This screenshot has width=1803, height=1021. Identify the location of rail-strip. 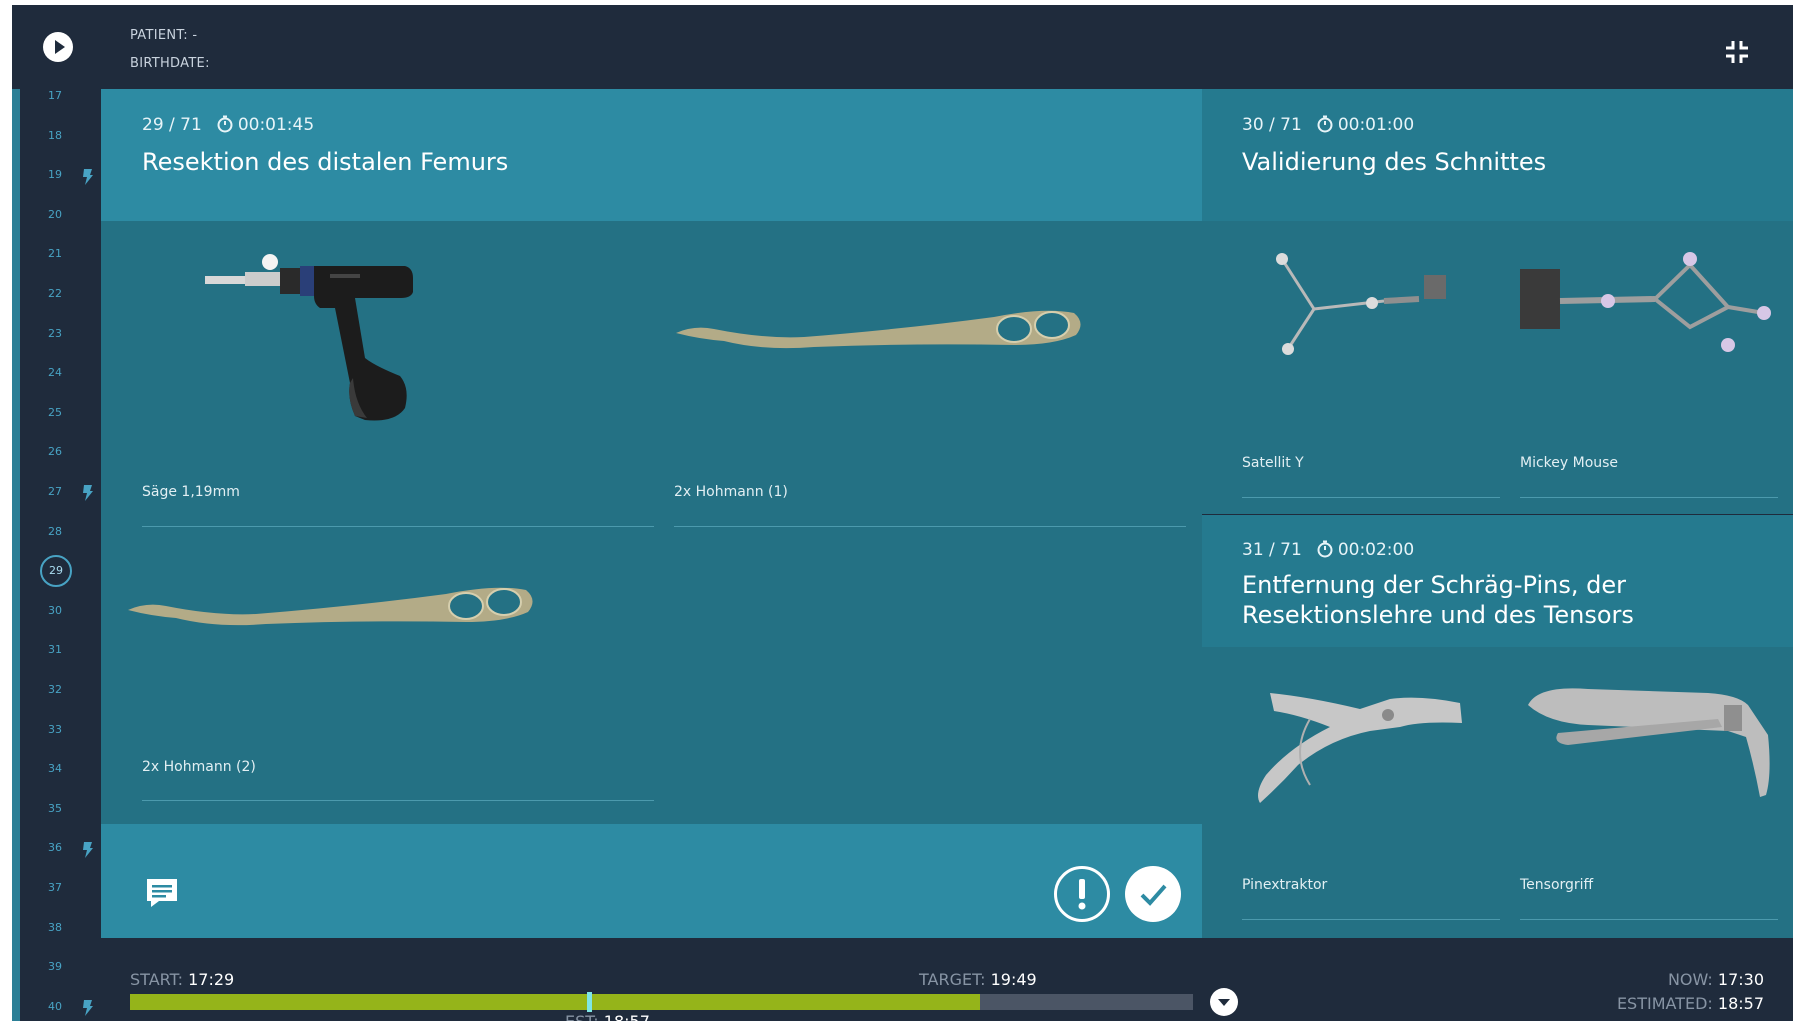
(16, 555).